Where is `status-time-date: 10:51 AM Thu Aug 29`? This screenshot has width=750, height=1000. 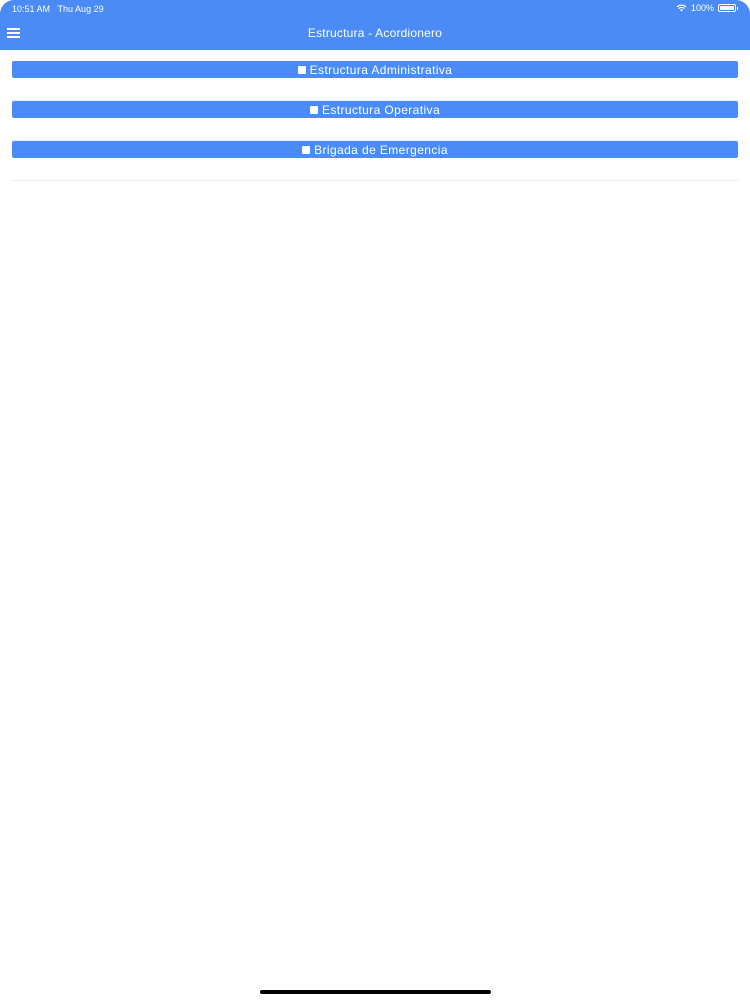
status-time-date: 10:51 AM Thu Aug 29 is located at coordinates (58, 9).